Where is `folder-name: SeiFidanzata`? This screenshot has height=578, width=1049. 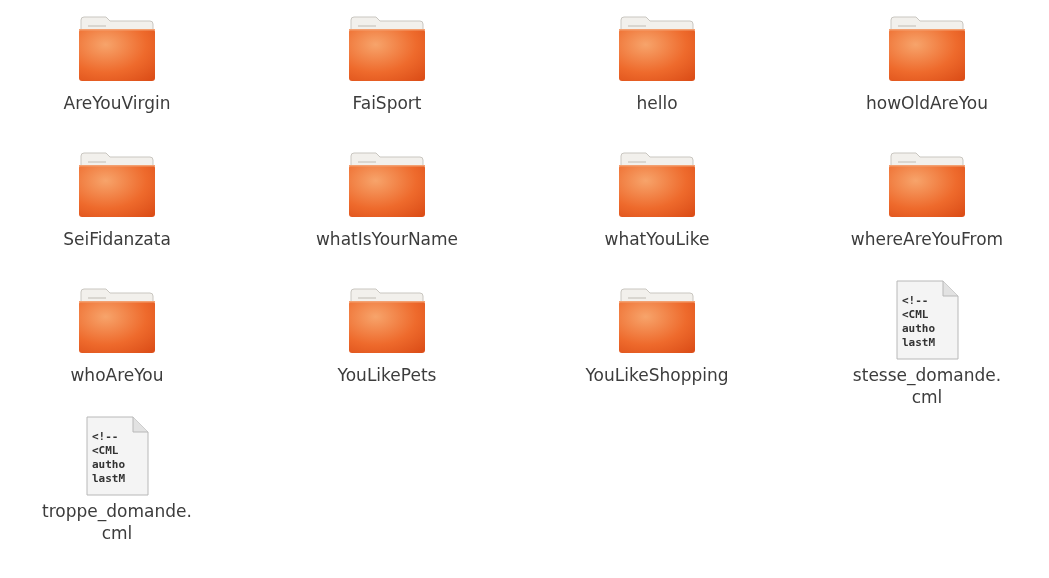 folder-name: SeiFidanzata is located at coordinates (117, 239).